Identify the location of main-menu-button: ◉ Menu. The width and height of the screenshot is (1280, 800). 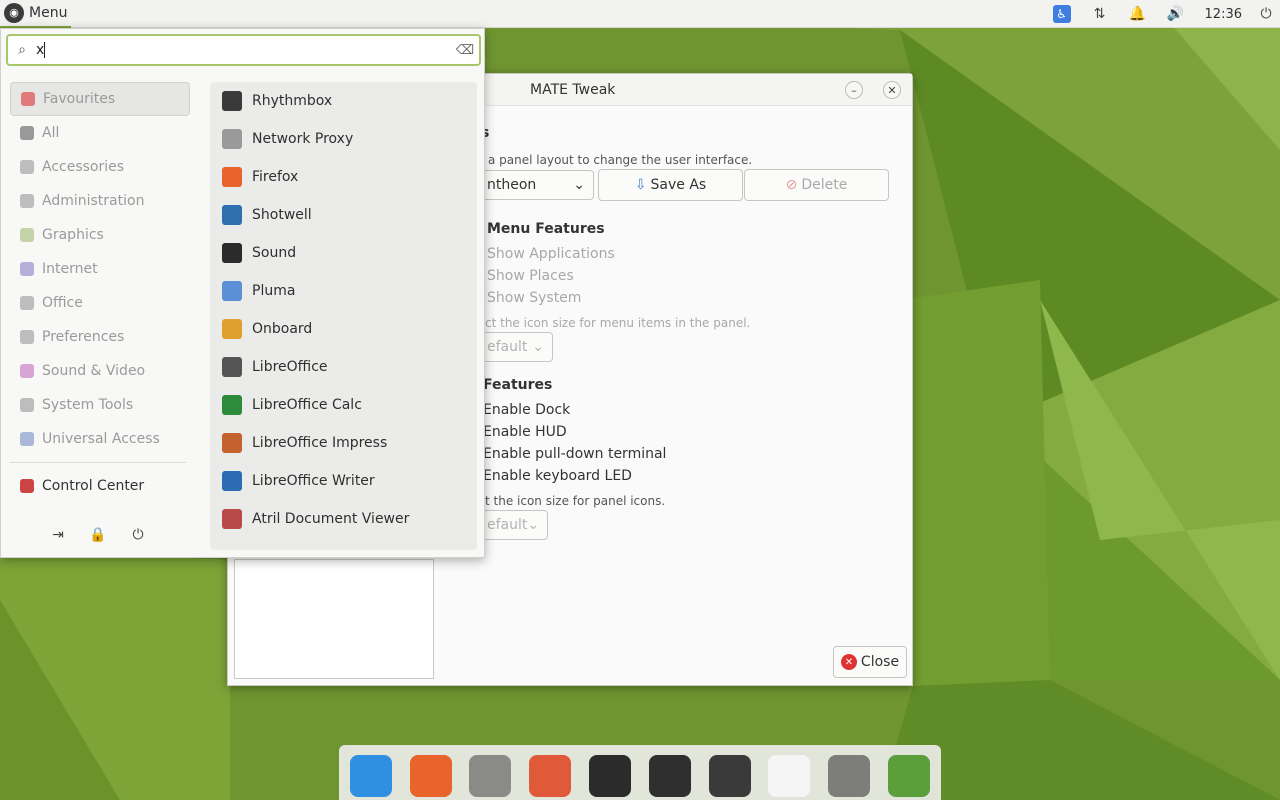
(36, 14).